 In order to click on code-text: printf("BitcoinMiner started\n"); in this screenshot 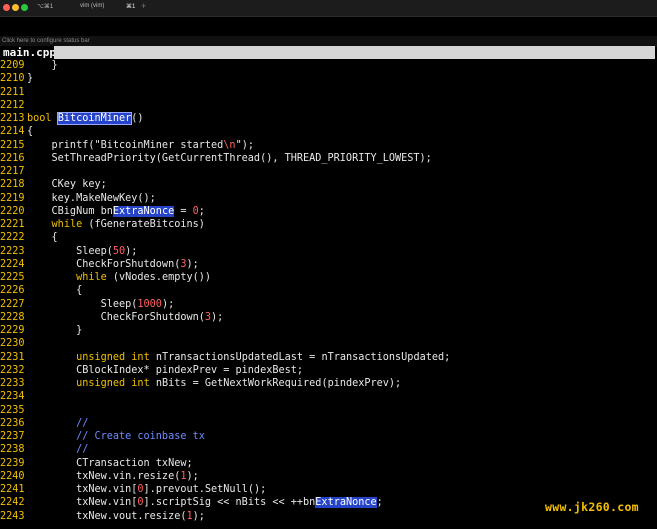, I will do `click(140, 145)`.